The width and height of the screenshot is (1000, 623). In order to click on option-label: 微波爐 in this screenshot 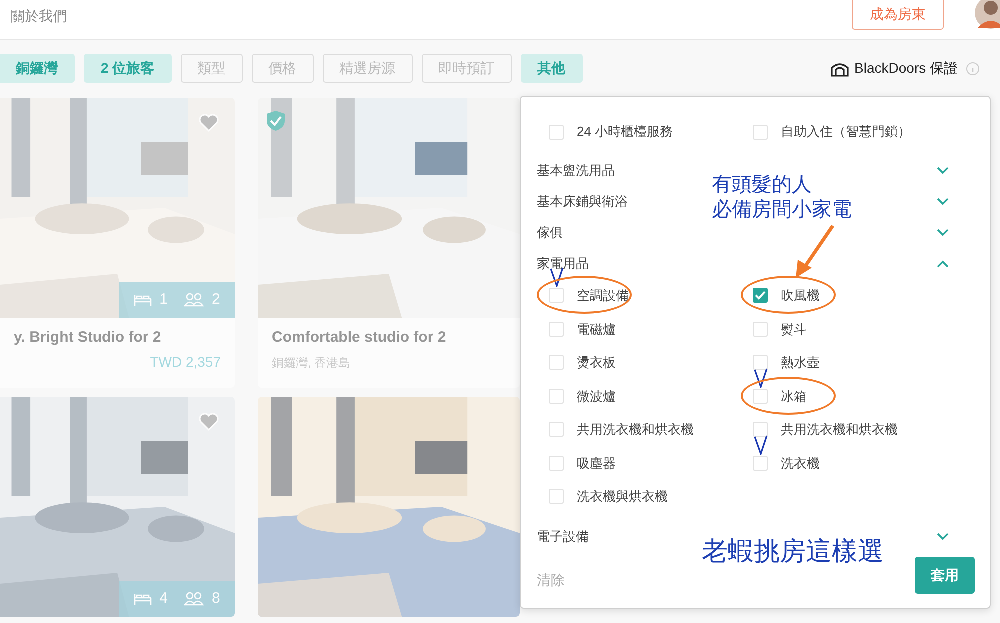, I will do `click(596, 397)`.